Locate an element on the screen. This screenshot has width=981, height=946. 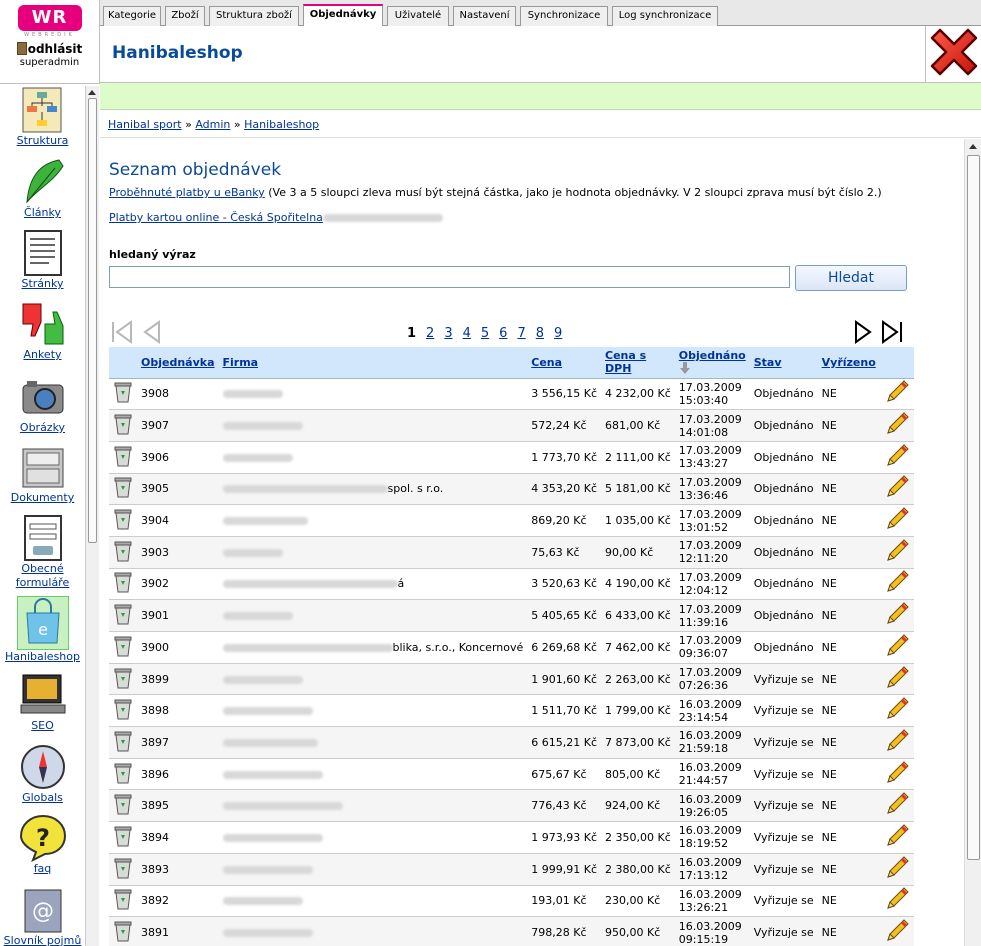
sidebar-item-2: Stránky is located at coordinates (42, 260).